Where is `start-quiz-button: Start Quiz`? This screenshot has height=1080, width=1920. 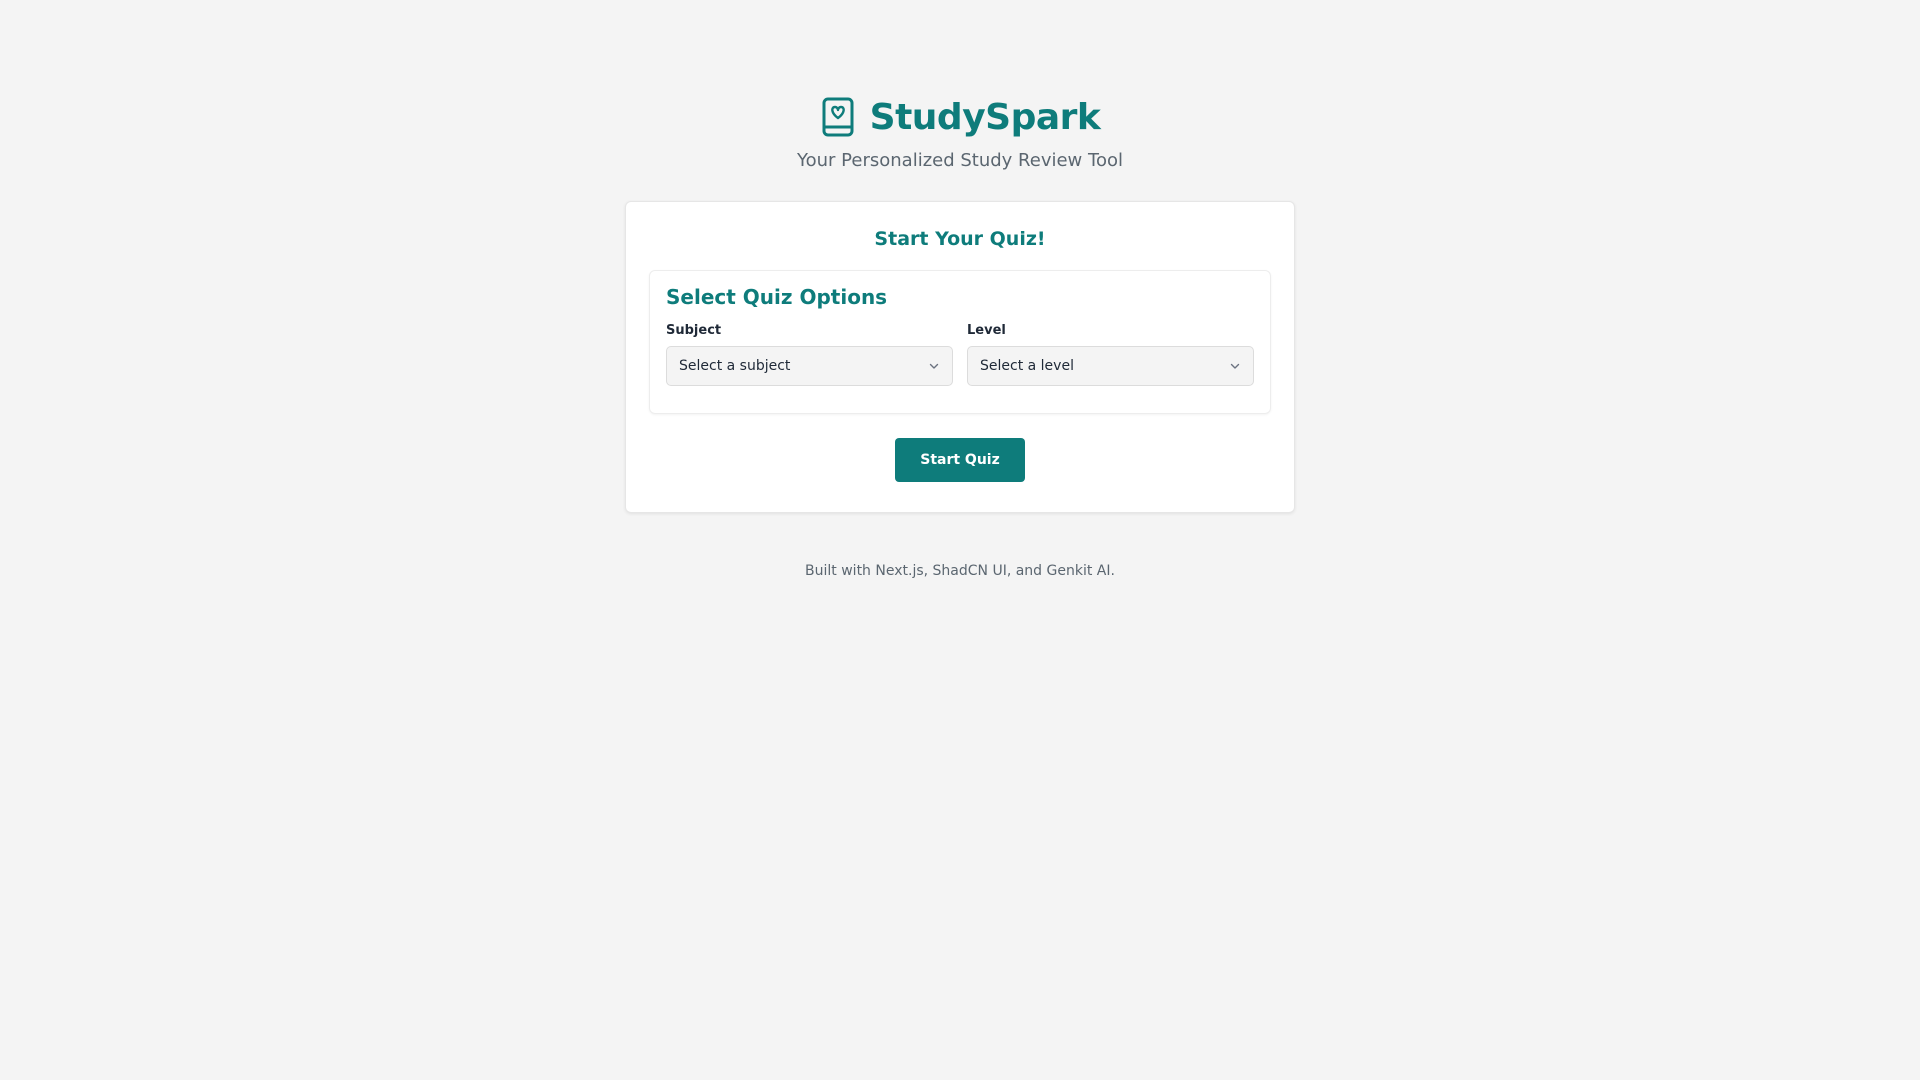
start-quiz-button: Start Quiz is located at coordinates (960, 460).